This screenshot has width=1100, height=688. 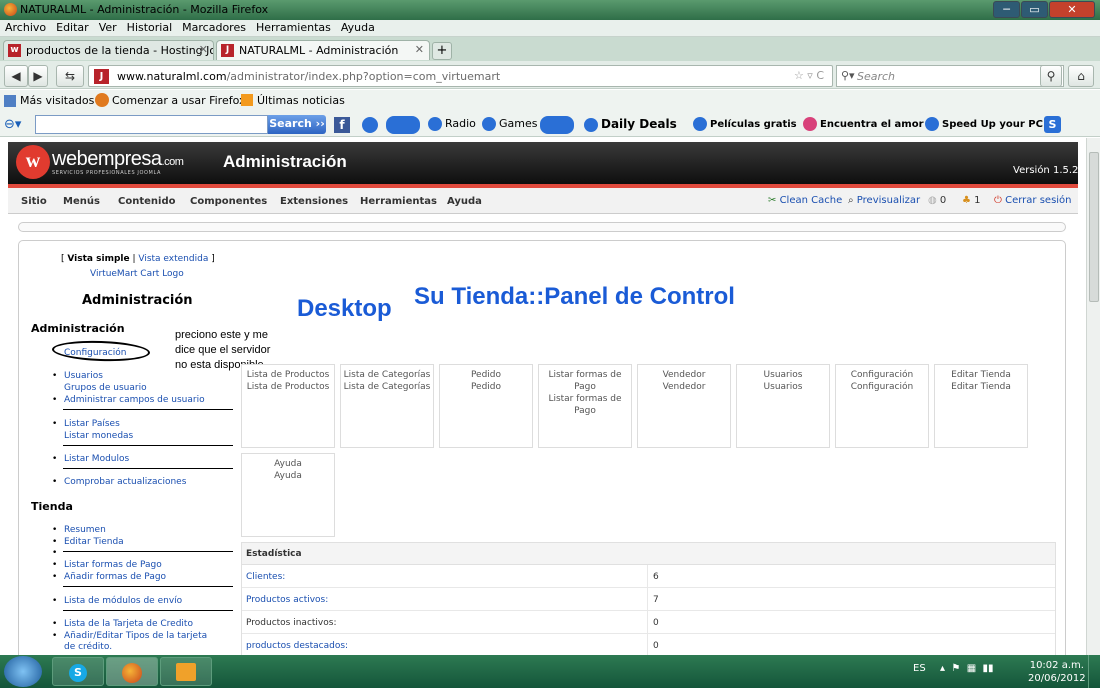 What do you see at coordinates (72, 27) in the screenshot?
I see `menu-editar: Editar` at bounding box center [72, 27].